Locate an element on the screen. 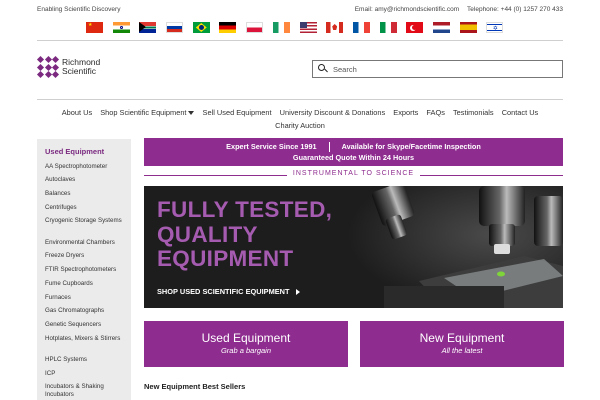  new-equipment-title: New Equipment is located at coordinates (462, 338).